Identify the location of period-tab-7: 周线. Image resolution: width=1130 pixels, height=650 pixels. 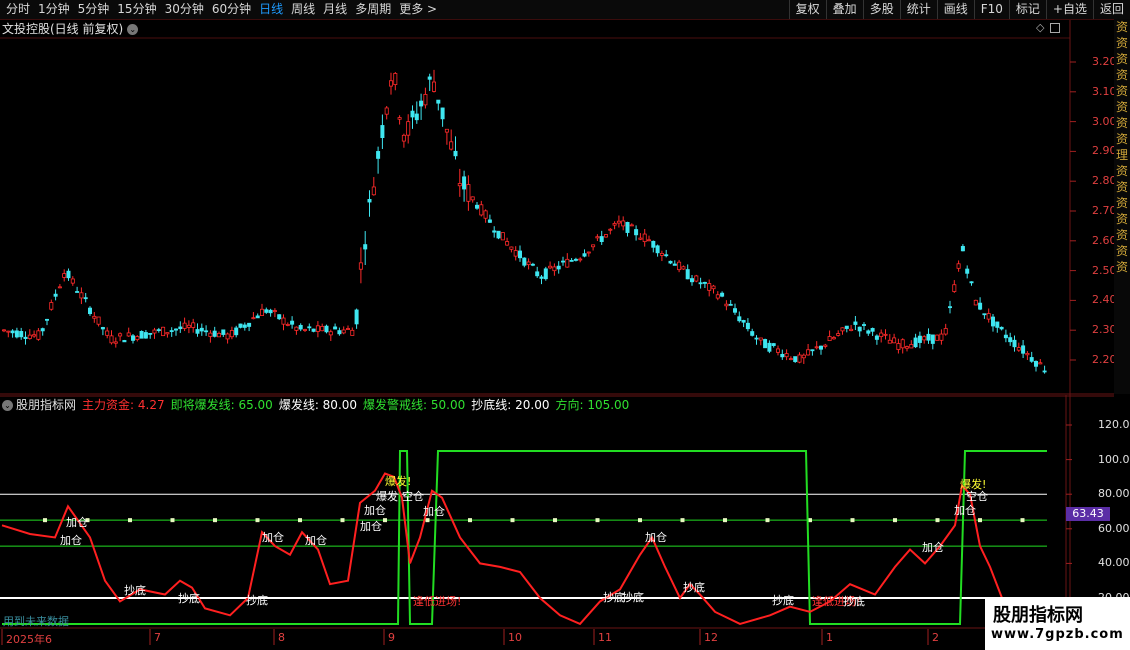
(303, 9).